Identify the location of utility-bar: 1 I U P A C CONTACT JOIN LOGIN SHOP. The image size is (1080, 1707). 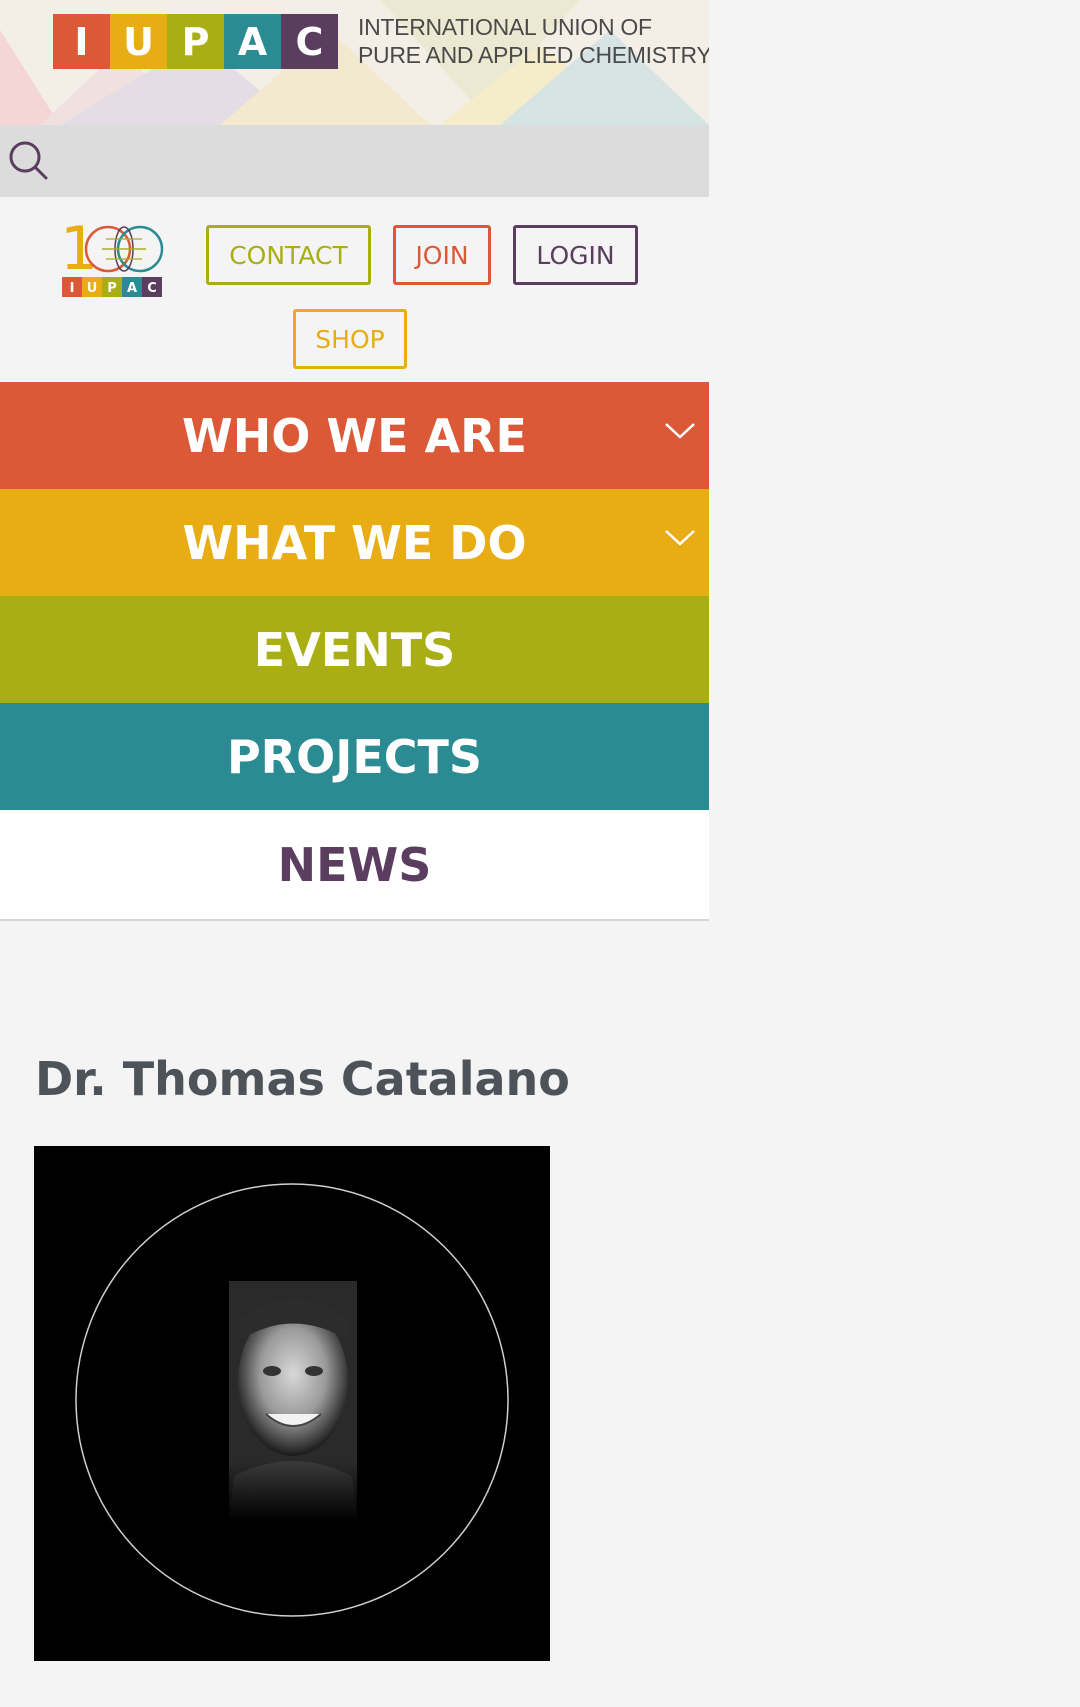
(354, 289).